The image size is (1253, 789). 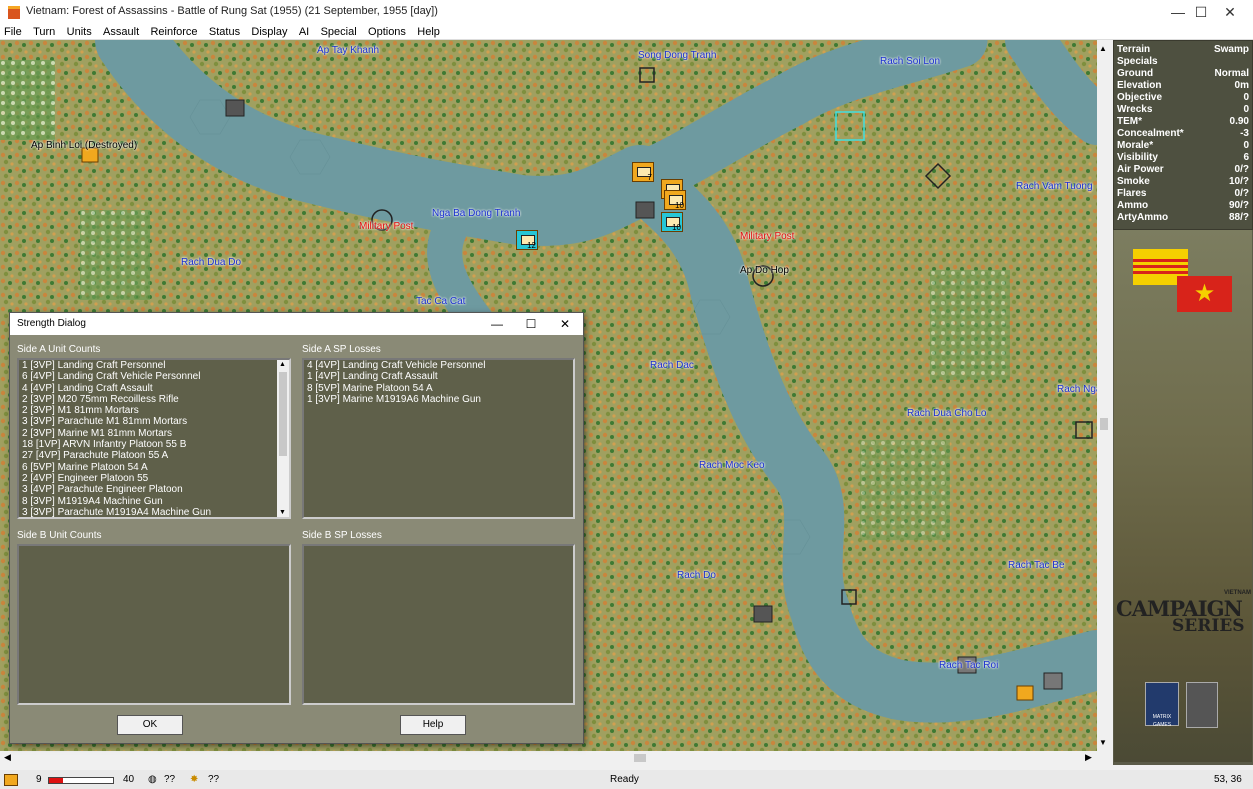 I want to click on map-label: Song Dong Tranh, so click(x=677, y=55).